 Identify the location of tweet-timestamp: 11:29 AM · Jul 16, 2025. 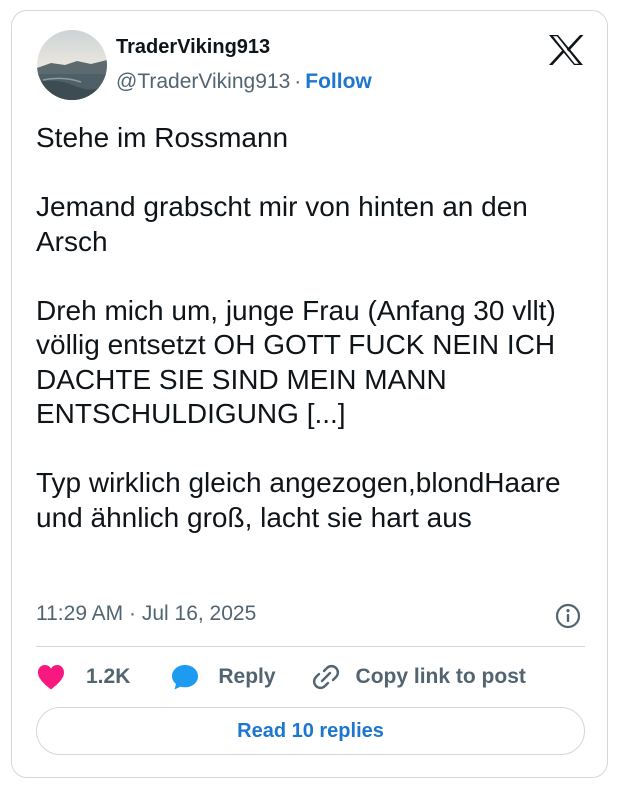
(146, 614).